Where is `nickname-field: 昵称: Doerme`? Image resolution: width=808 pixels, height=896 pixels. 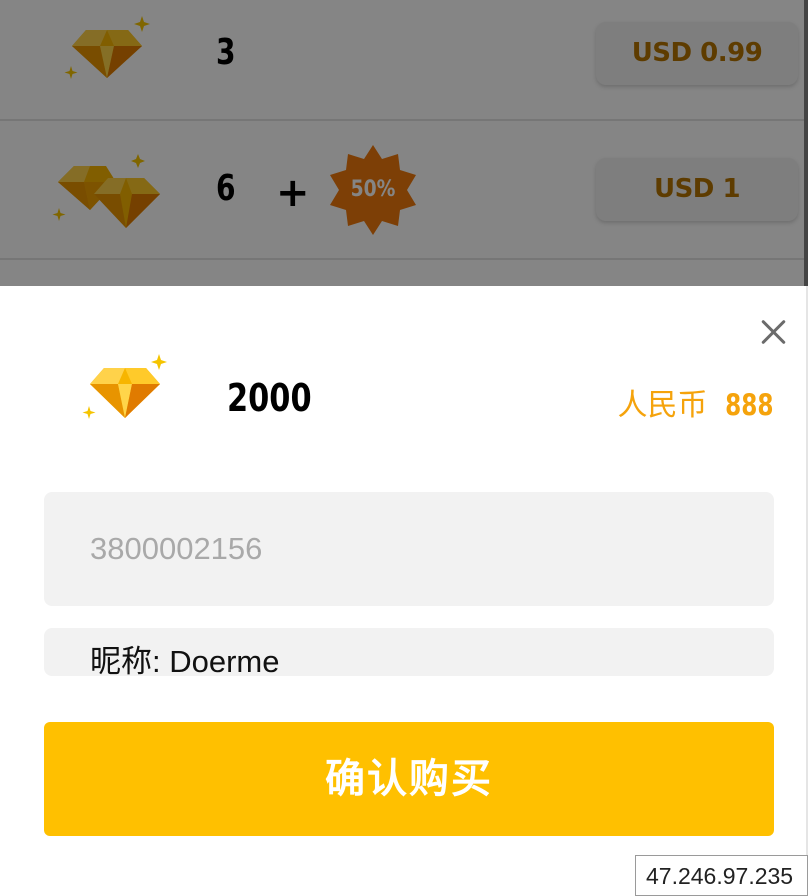 nickname-field: 昵称: Doerme is located at coordinates (409, 652).